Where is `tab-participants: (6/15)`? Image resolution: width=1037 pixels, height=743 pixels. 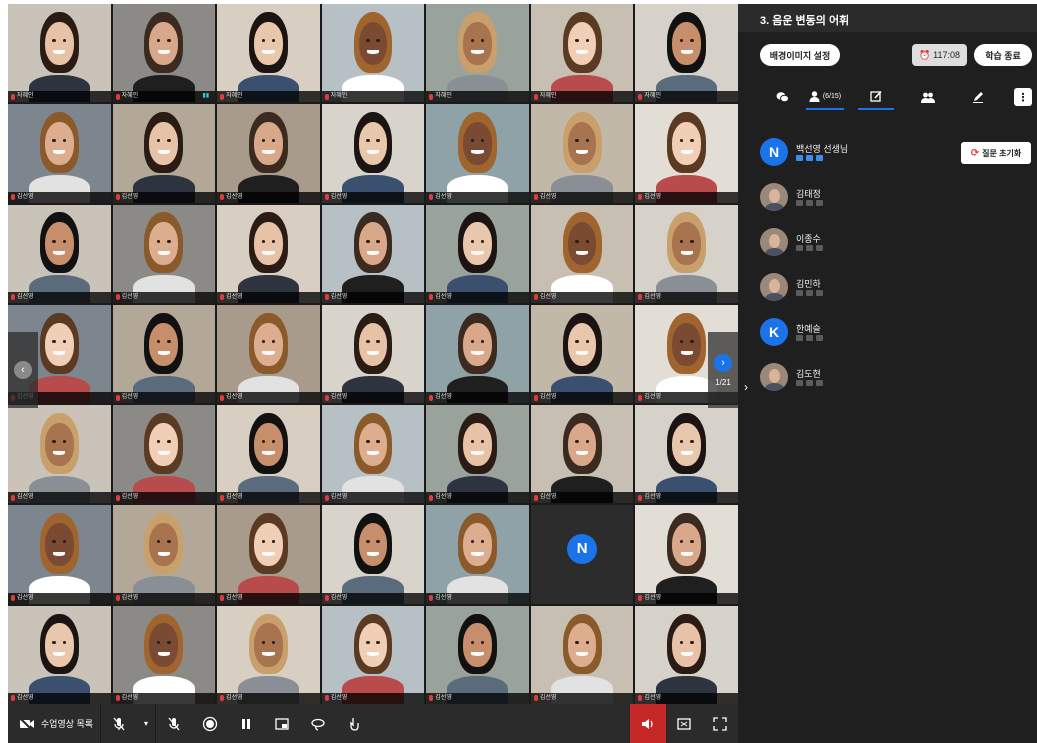
tab-participants: (6/15) is located at coordinates (825, 97).